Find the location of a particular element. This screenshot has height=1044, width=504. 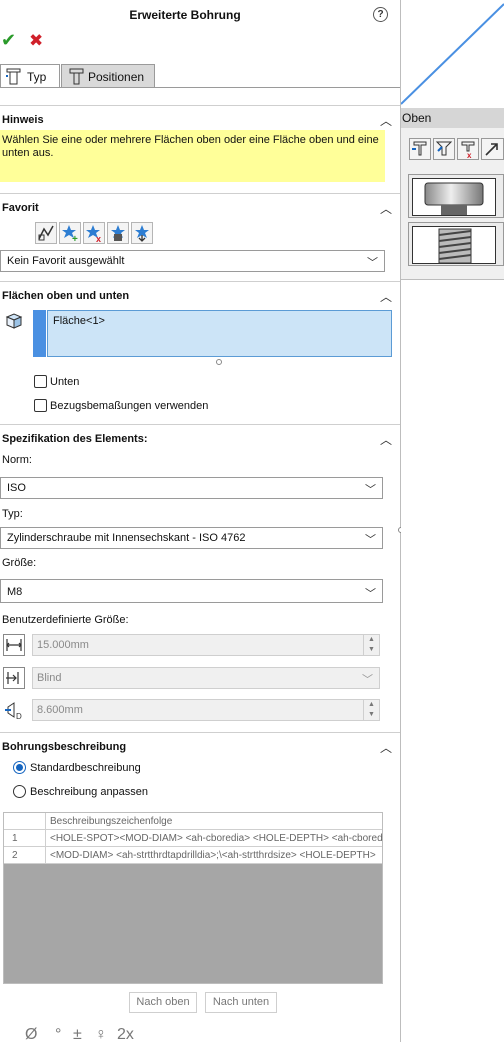

remove-type-icon: x is located at coordinates (468, 149).